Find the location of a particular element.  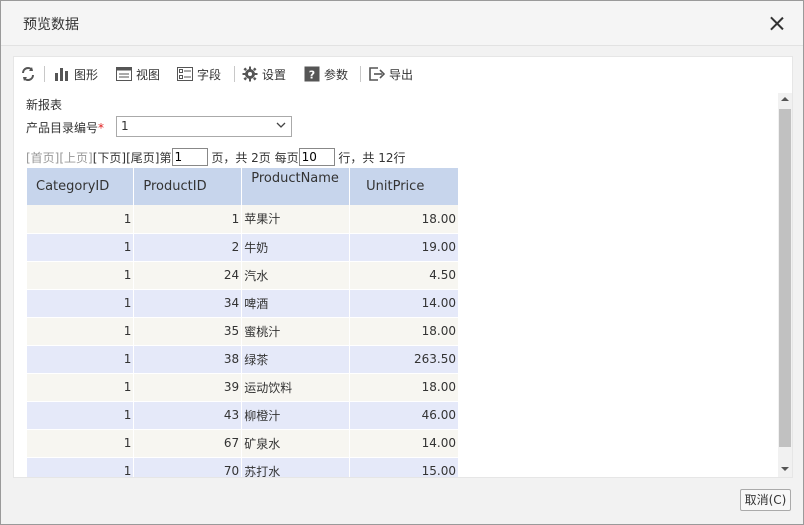

pager-page-prefix: 第 is located at coordinates (165, 157).